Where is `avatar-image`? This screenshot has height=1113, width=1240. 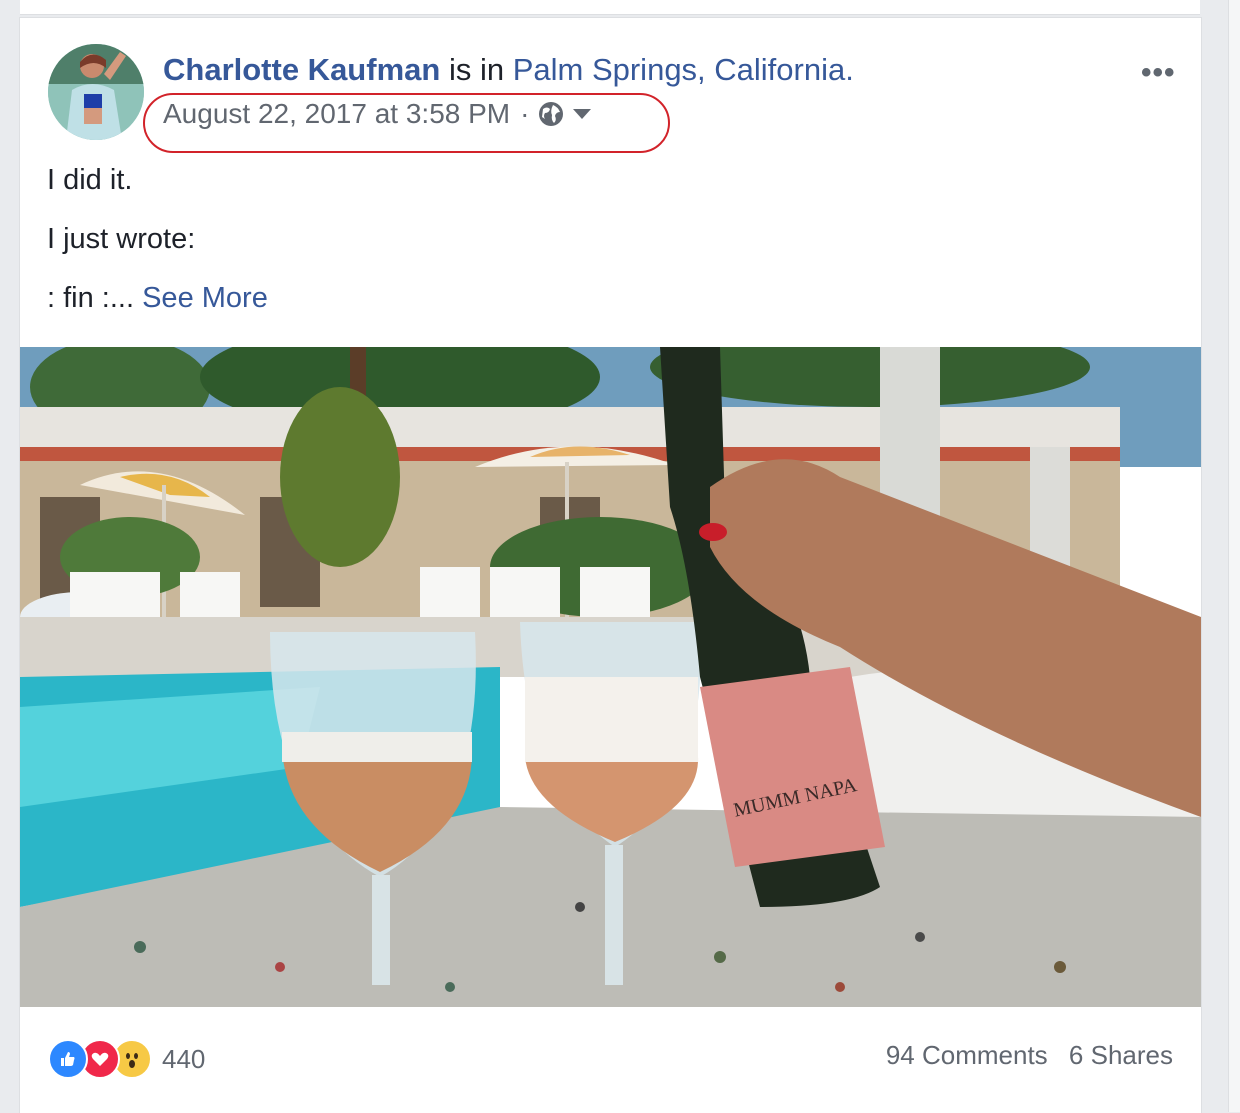
avatar-image is located at coordinates (96, 92).